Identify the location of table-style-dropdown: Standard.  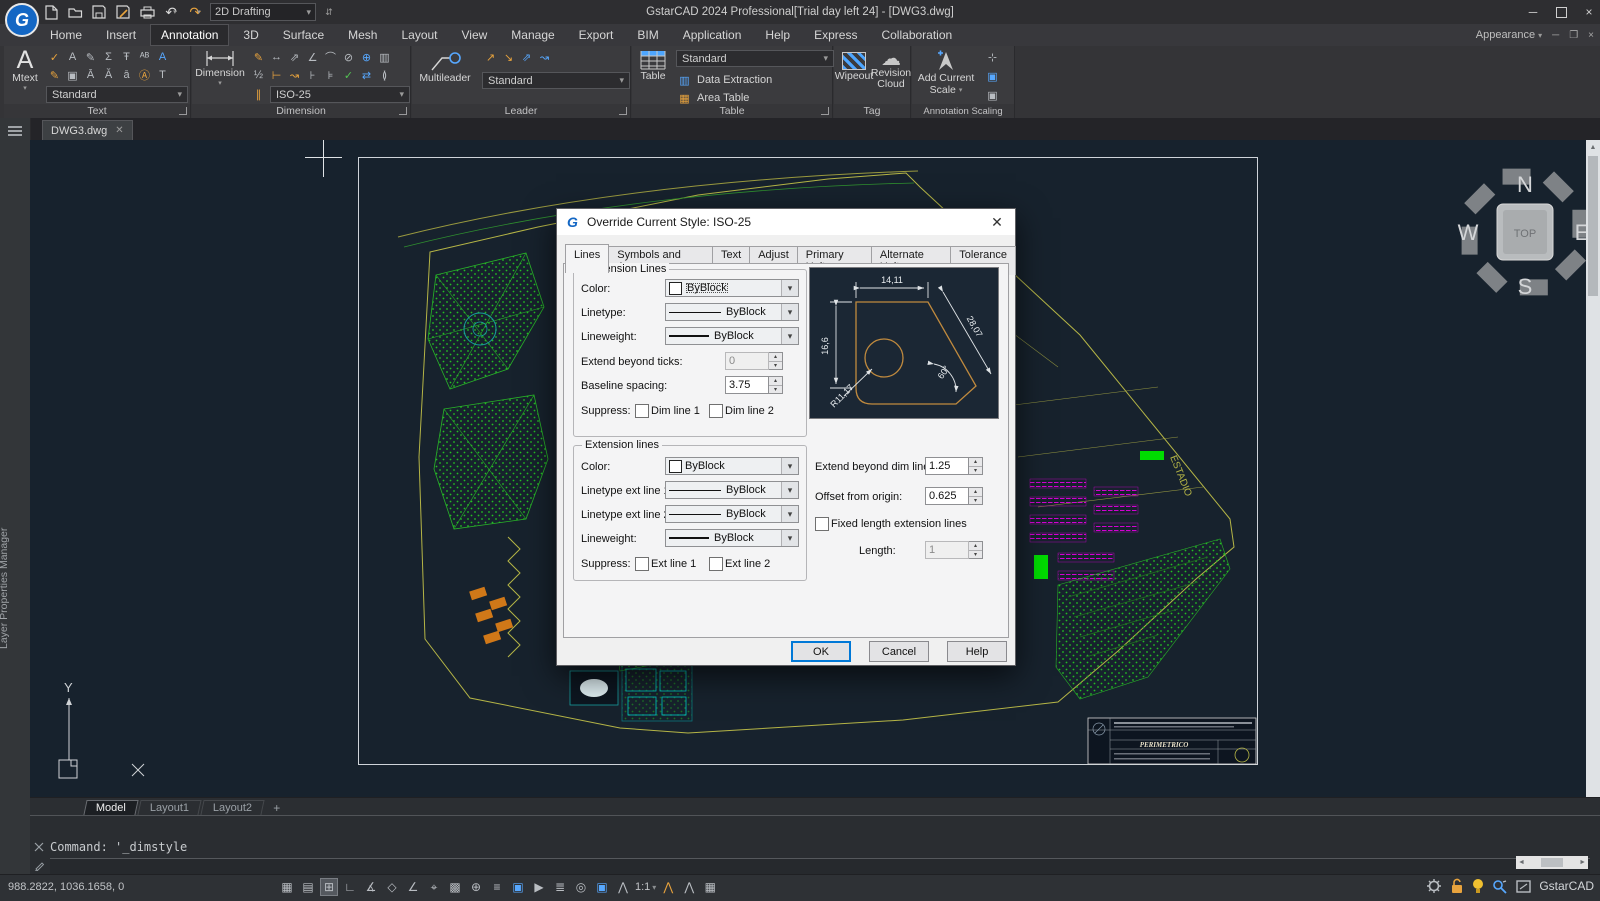
(755, 58).